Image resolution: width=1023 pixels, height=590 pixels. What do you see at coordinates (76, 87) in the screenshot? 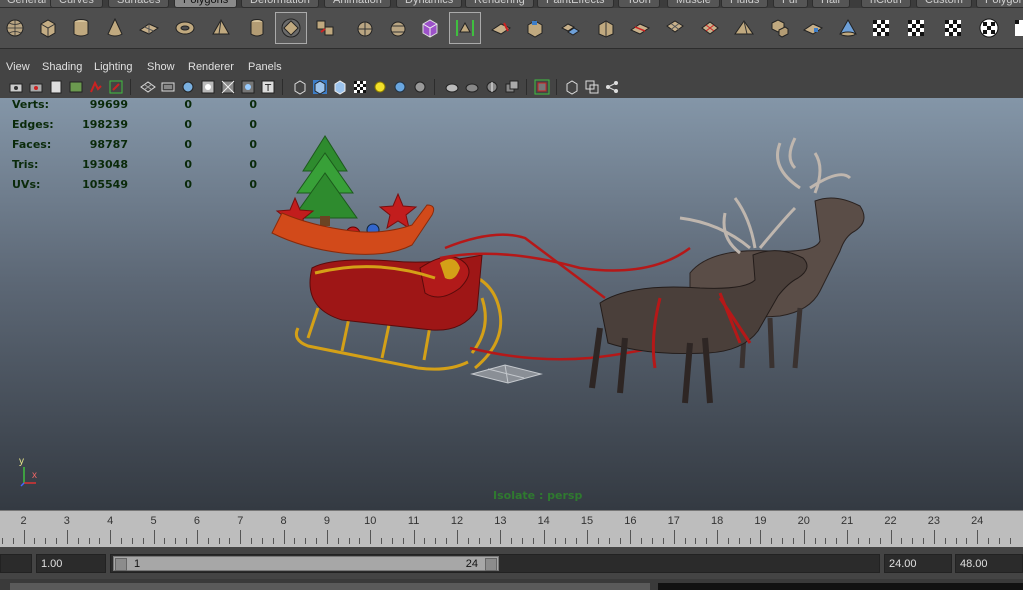
I see `image-plane-icon` at bounding box center [76, 87].